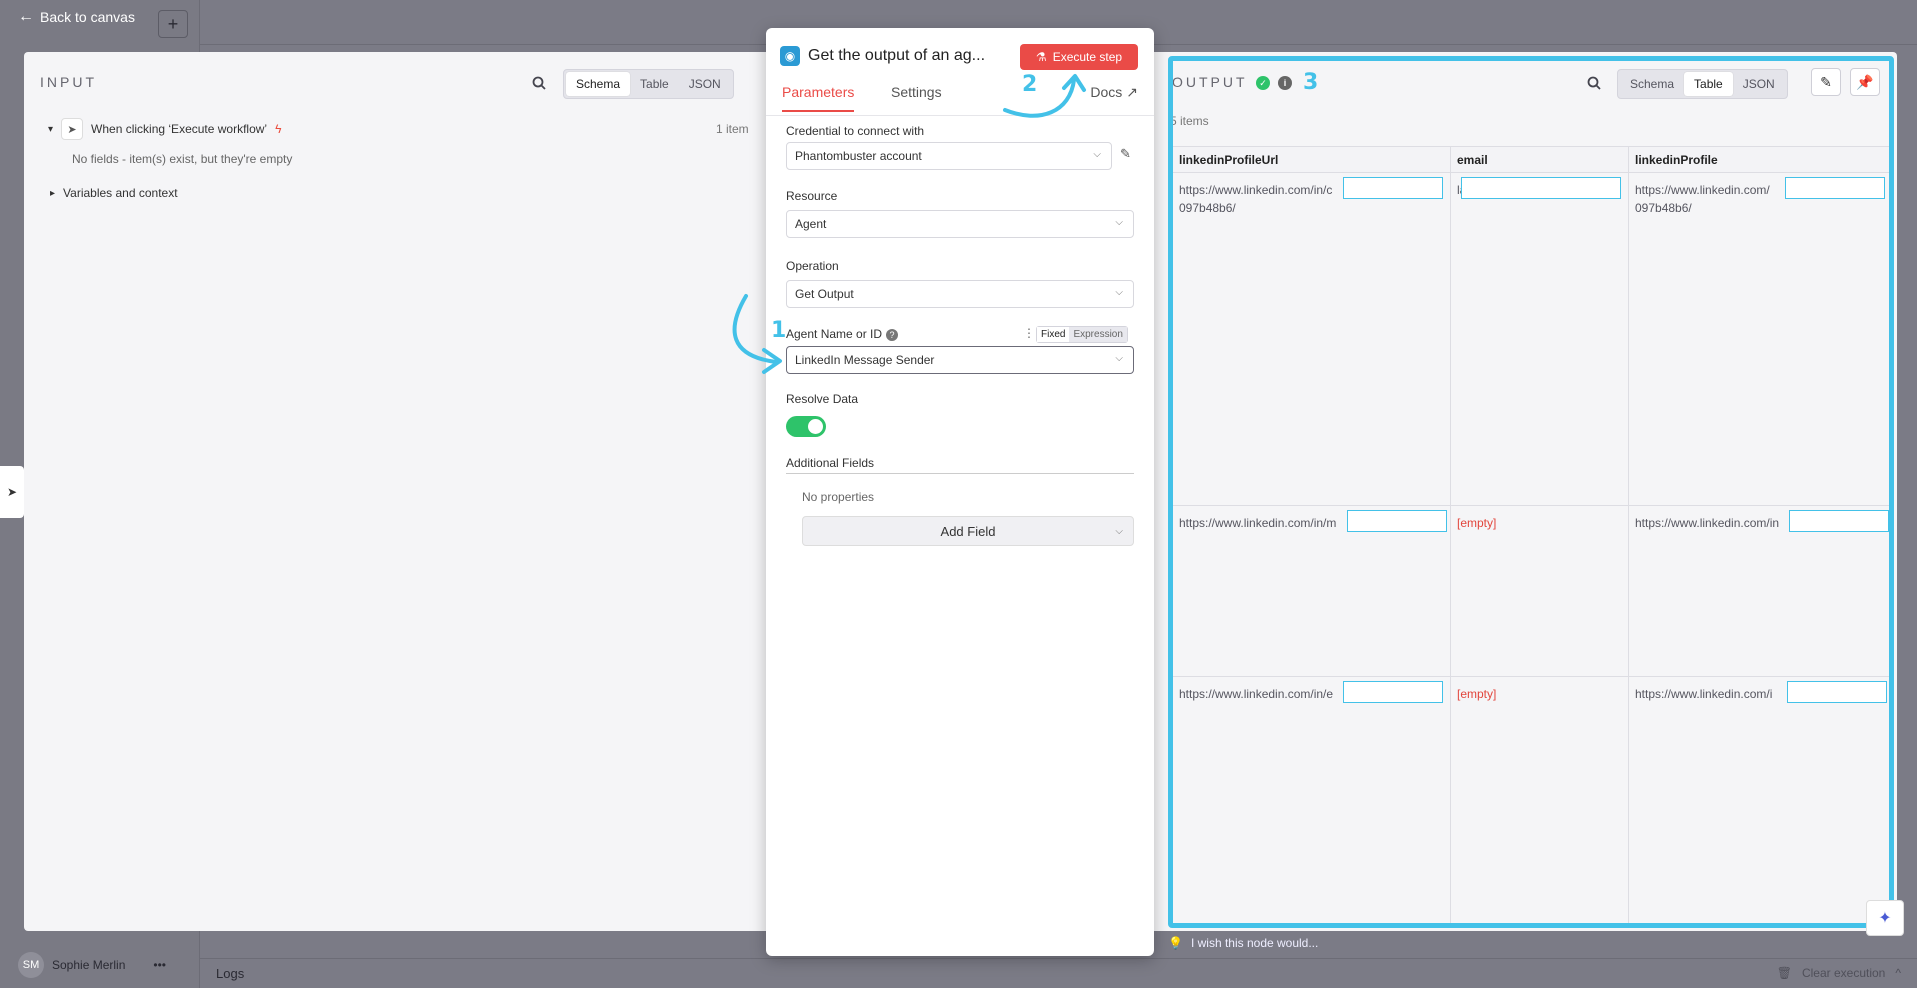 Image resolution: width=1917 pixels, height=988 pixels. What do you see at coordinates (1663, 208) in the screenshot?
I see `cell-text: 097b48b6/` at bounding box center [1663, 208].